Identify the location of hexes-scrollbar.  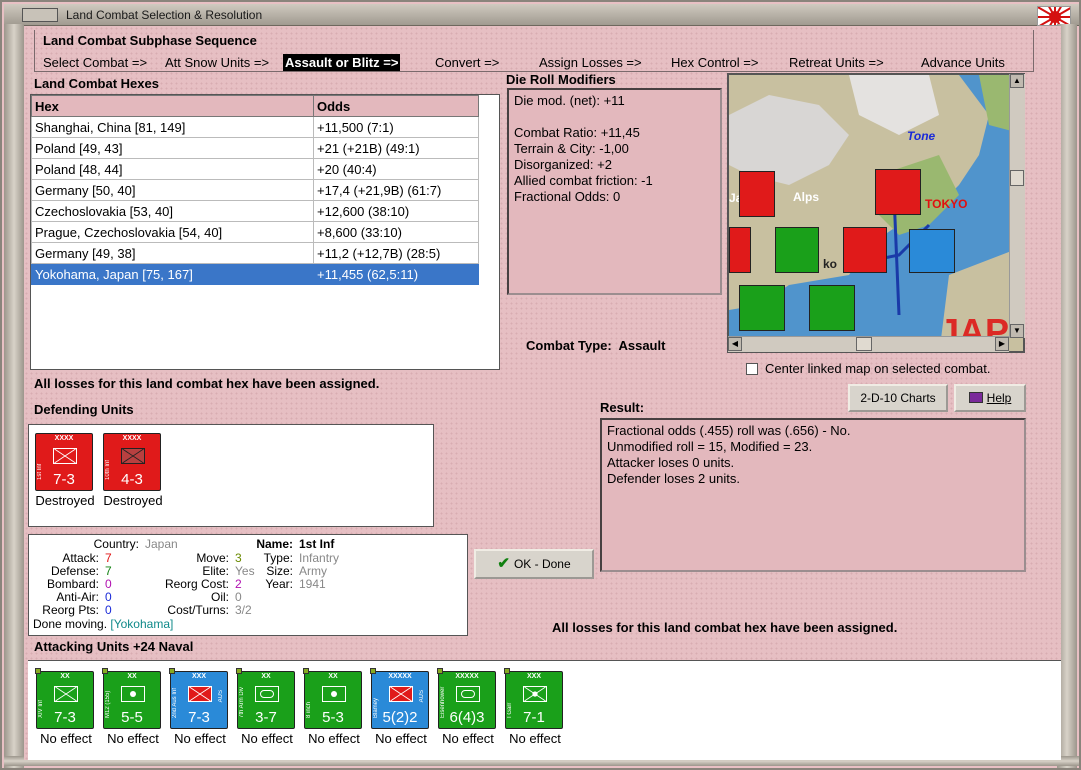
(489, 232).